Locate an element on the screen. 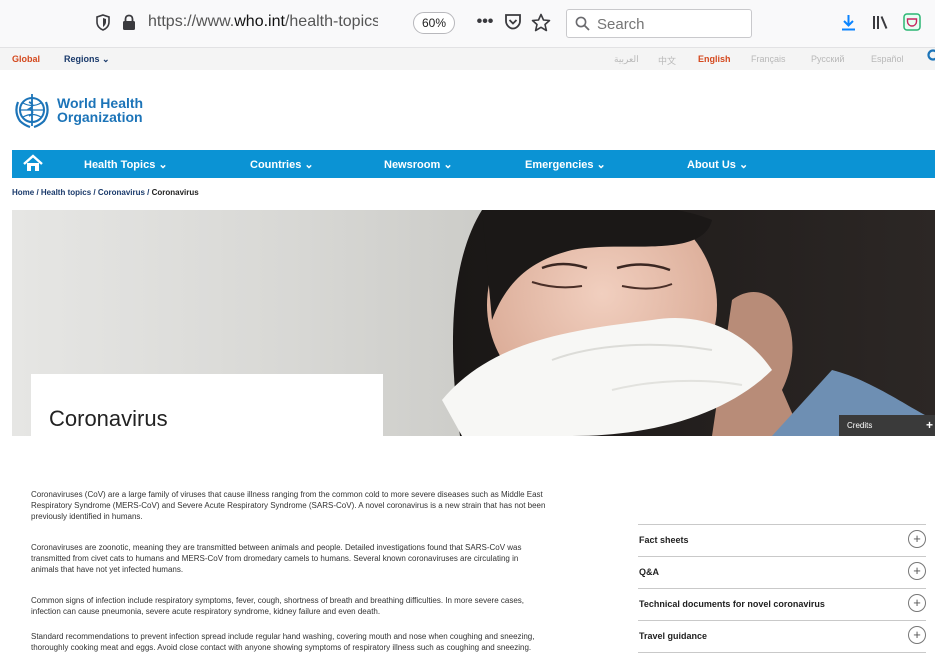 The image size is (935, 669). address-bar: https://www.who.int/health-topics/co is located at coordinates (263, 22).